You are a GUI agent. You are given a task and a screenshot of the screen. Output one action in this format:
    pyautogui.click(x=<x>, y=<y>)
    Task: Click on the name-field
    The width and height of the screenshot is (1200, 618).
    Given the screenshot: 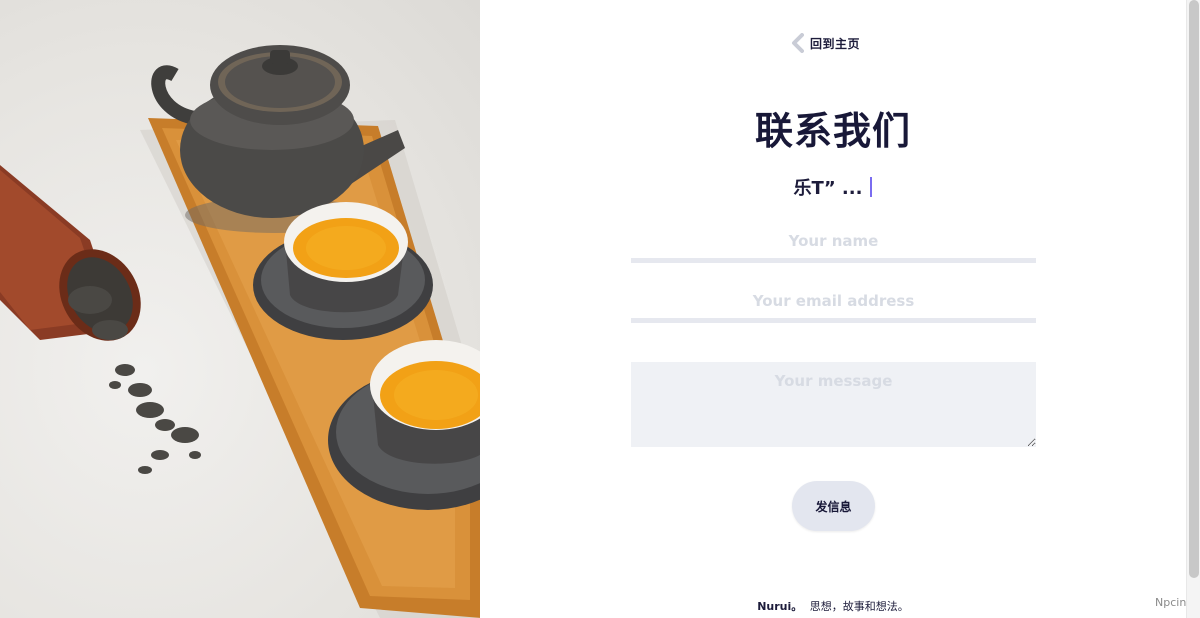 What is the action you would take?
    pyautogui.click(x=833, y=243)
    